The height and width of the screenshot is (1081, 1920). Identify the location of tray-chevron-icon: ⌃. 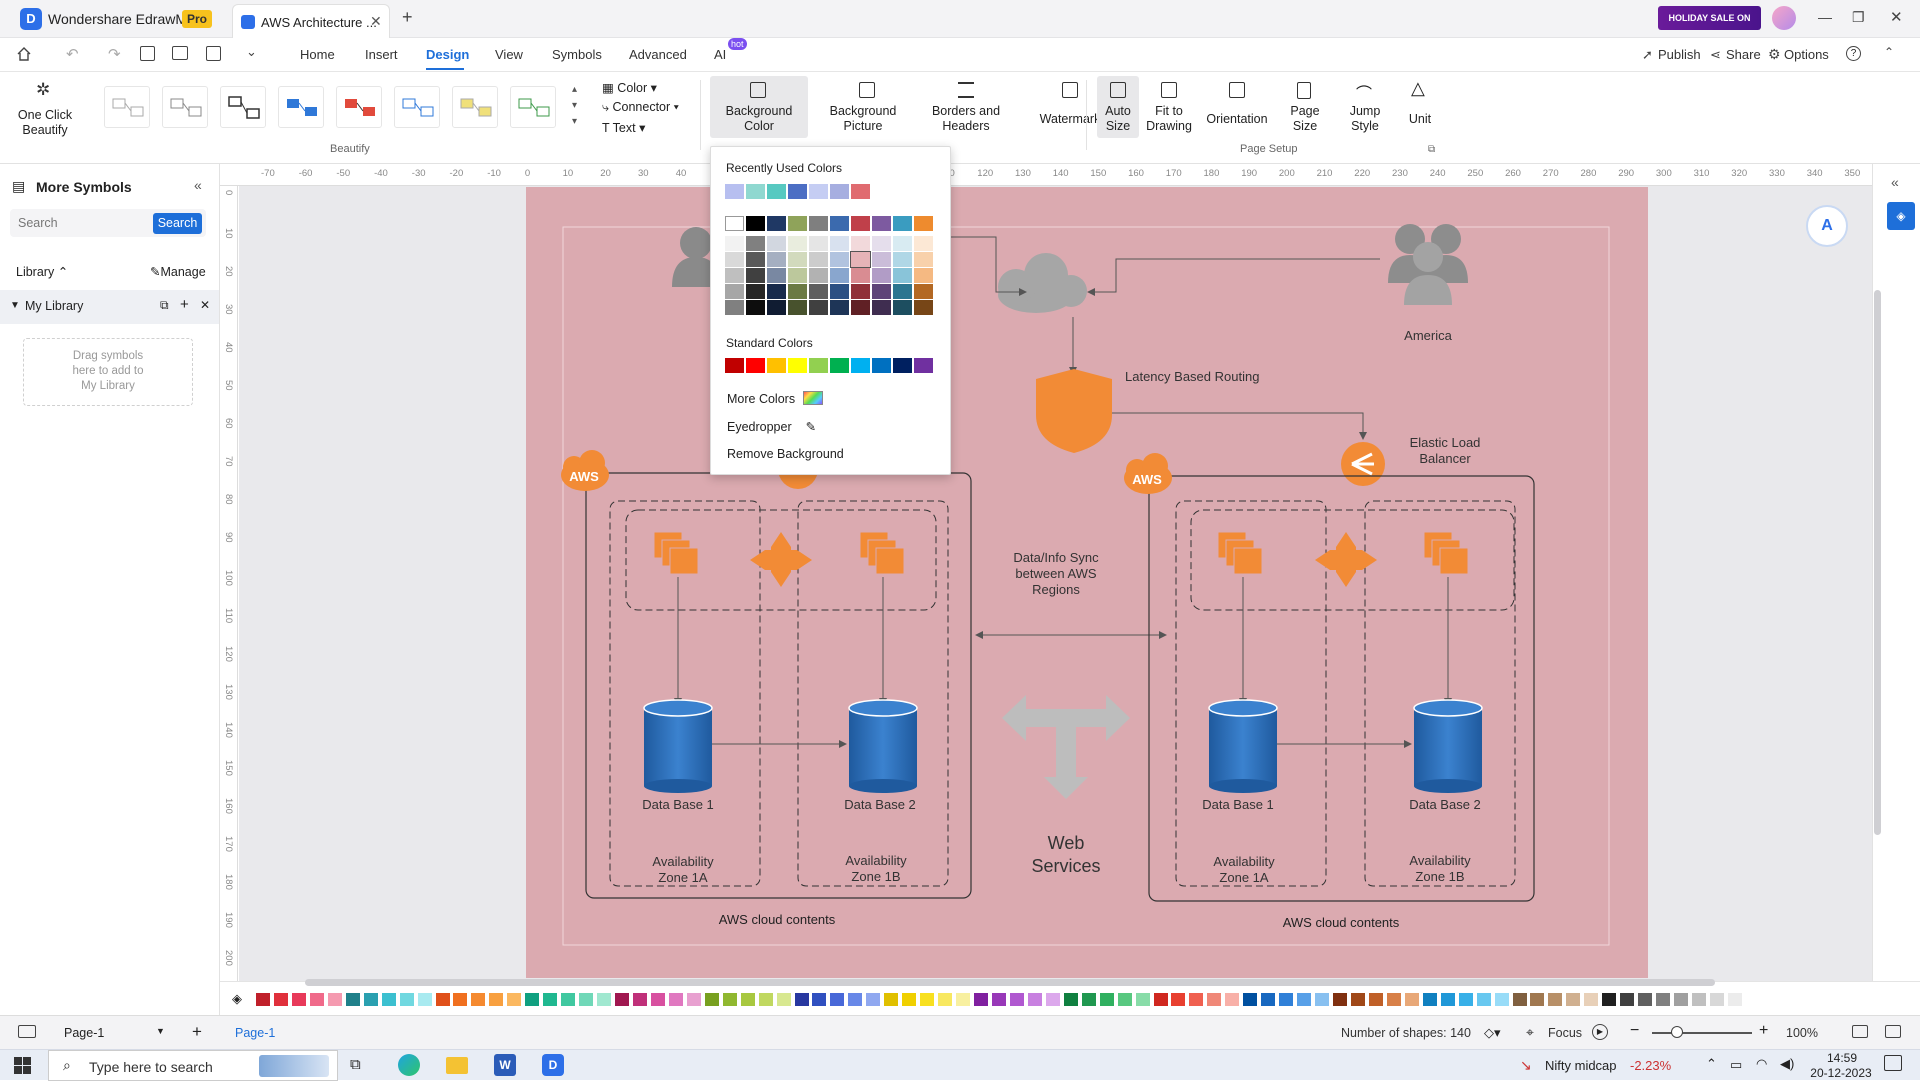
(1711, 1064).